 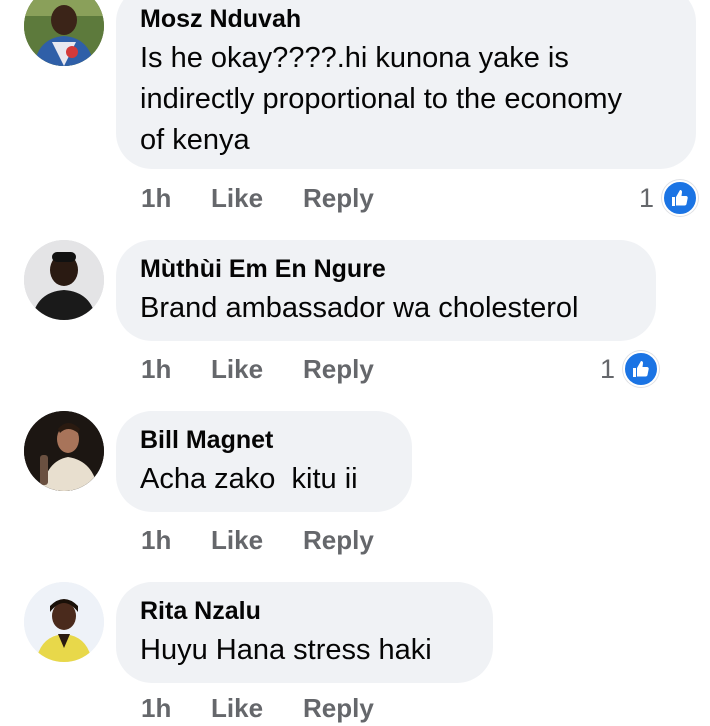 What do you see at coordinates (304, 611) in the screenshot?
I see `comment-author: Rita Nzalu` at bounding box center [304, 611].